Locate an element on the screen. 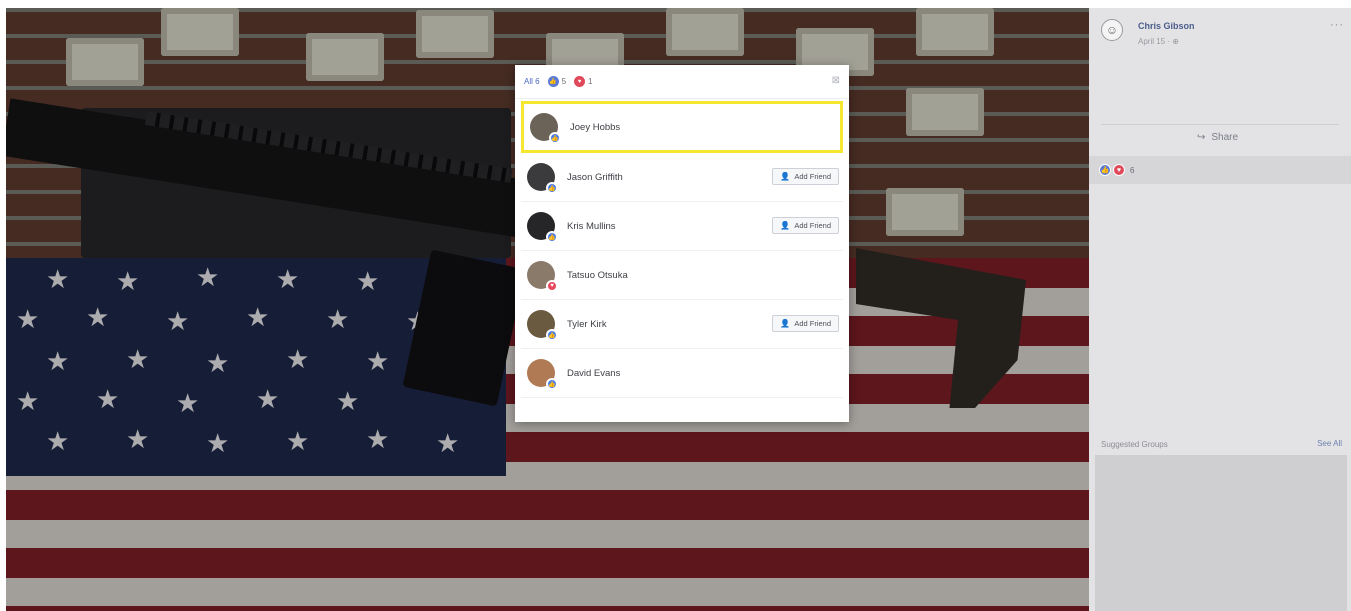 The image size is (1351, 611). suggested-groups-box is located at coordinates (1221, 533).